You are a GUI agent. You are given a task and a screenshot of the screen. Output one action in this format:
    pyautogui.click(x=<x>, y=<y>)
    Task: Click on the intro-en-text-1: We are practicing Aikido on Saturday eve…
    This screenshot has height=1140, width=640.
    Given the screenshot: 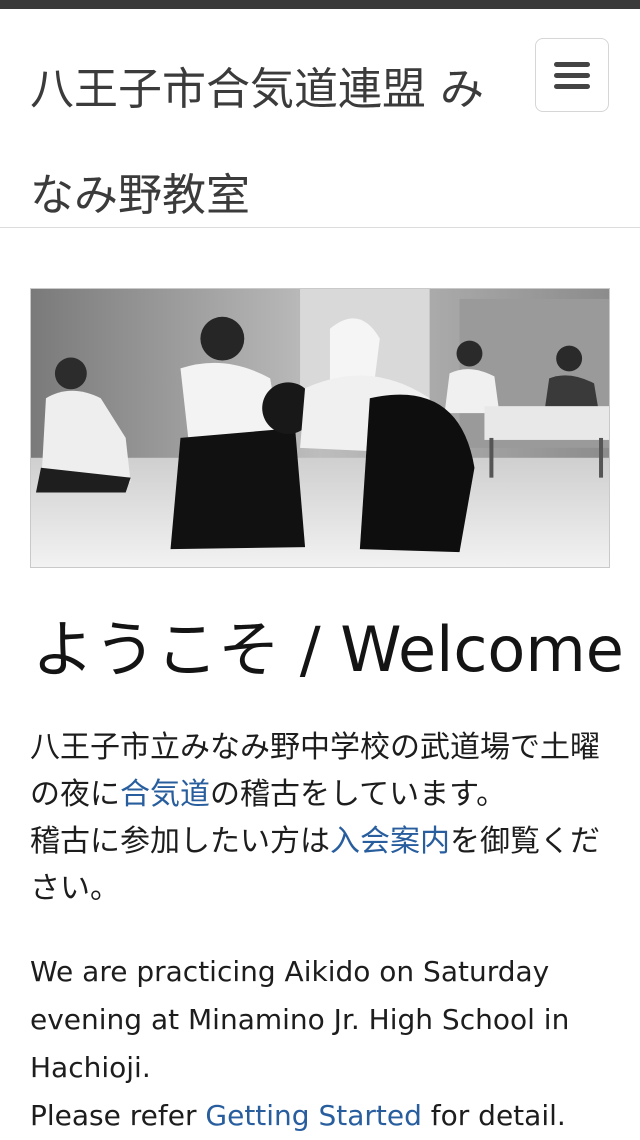 What is the action you would take?
    pyautogui.click(x=300, y=1019)
    